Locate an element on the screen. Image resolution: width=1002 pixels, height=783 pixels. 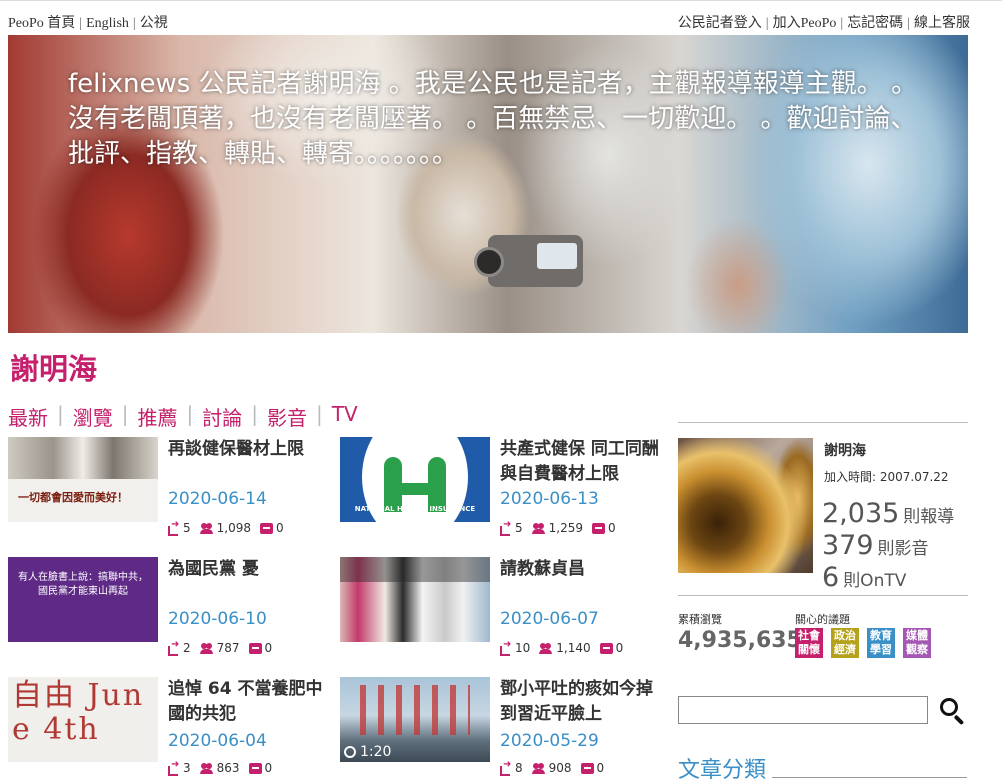
nhi-logo-bar is located at coordinates (415, 489).